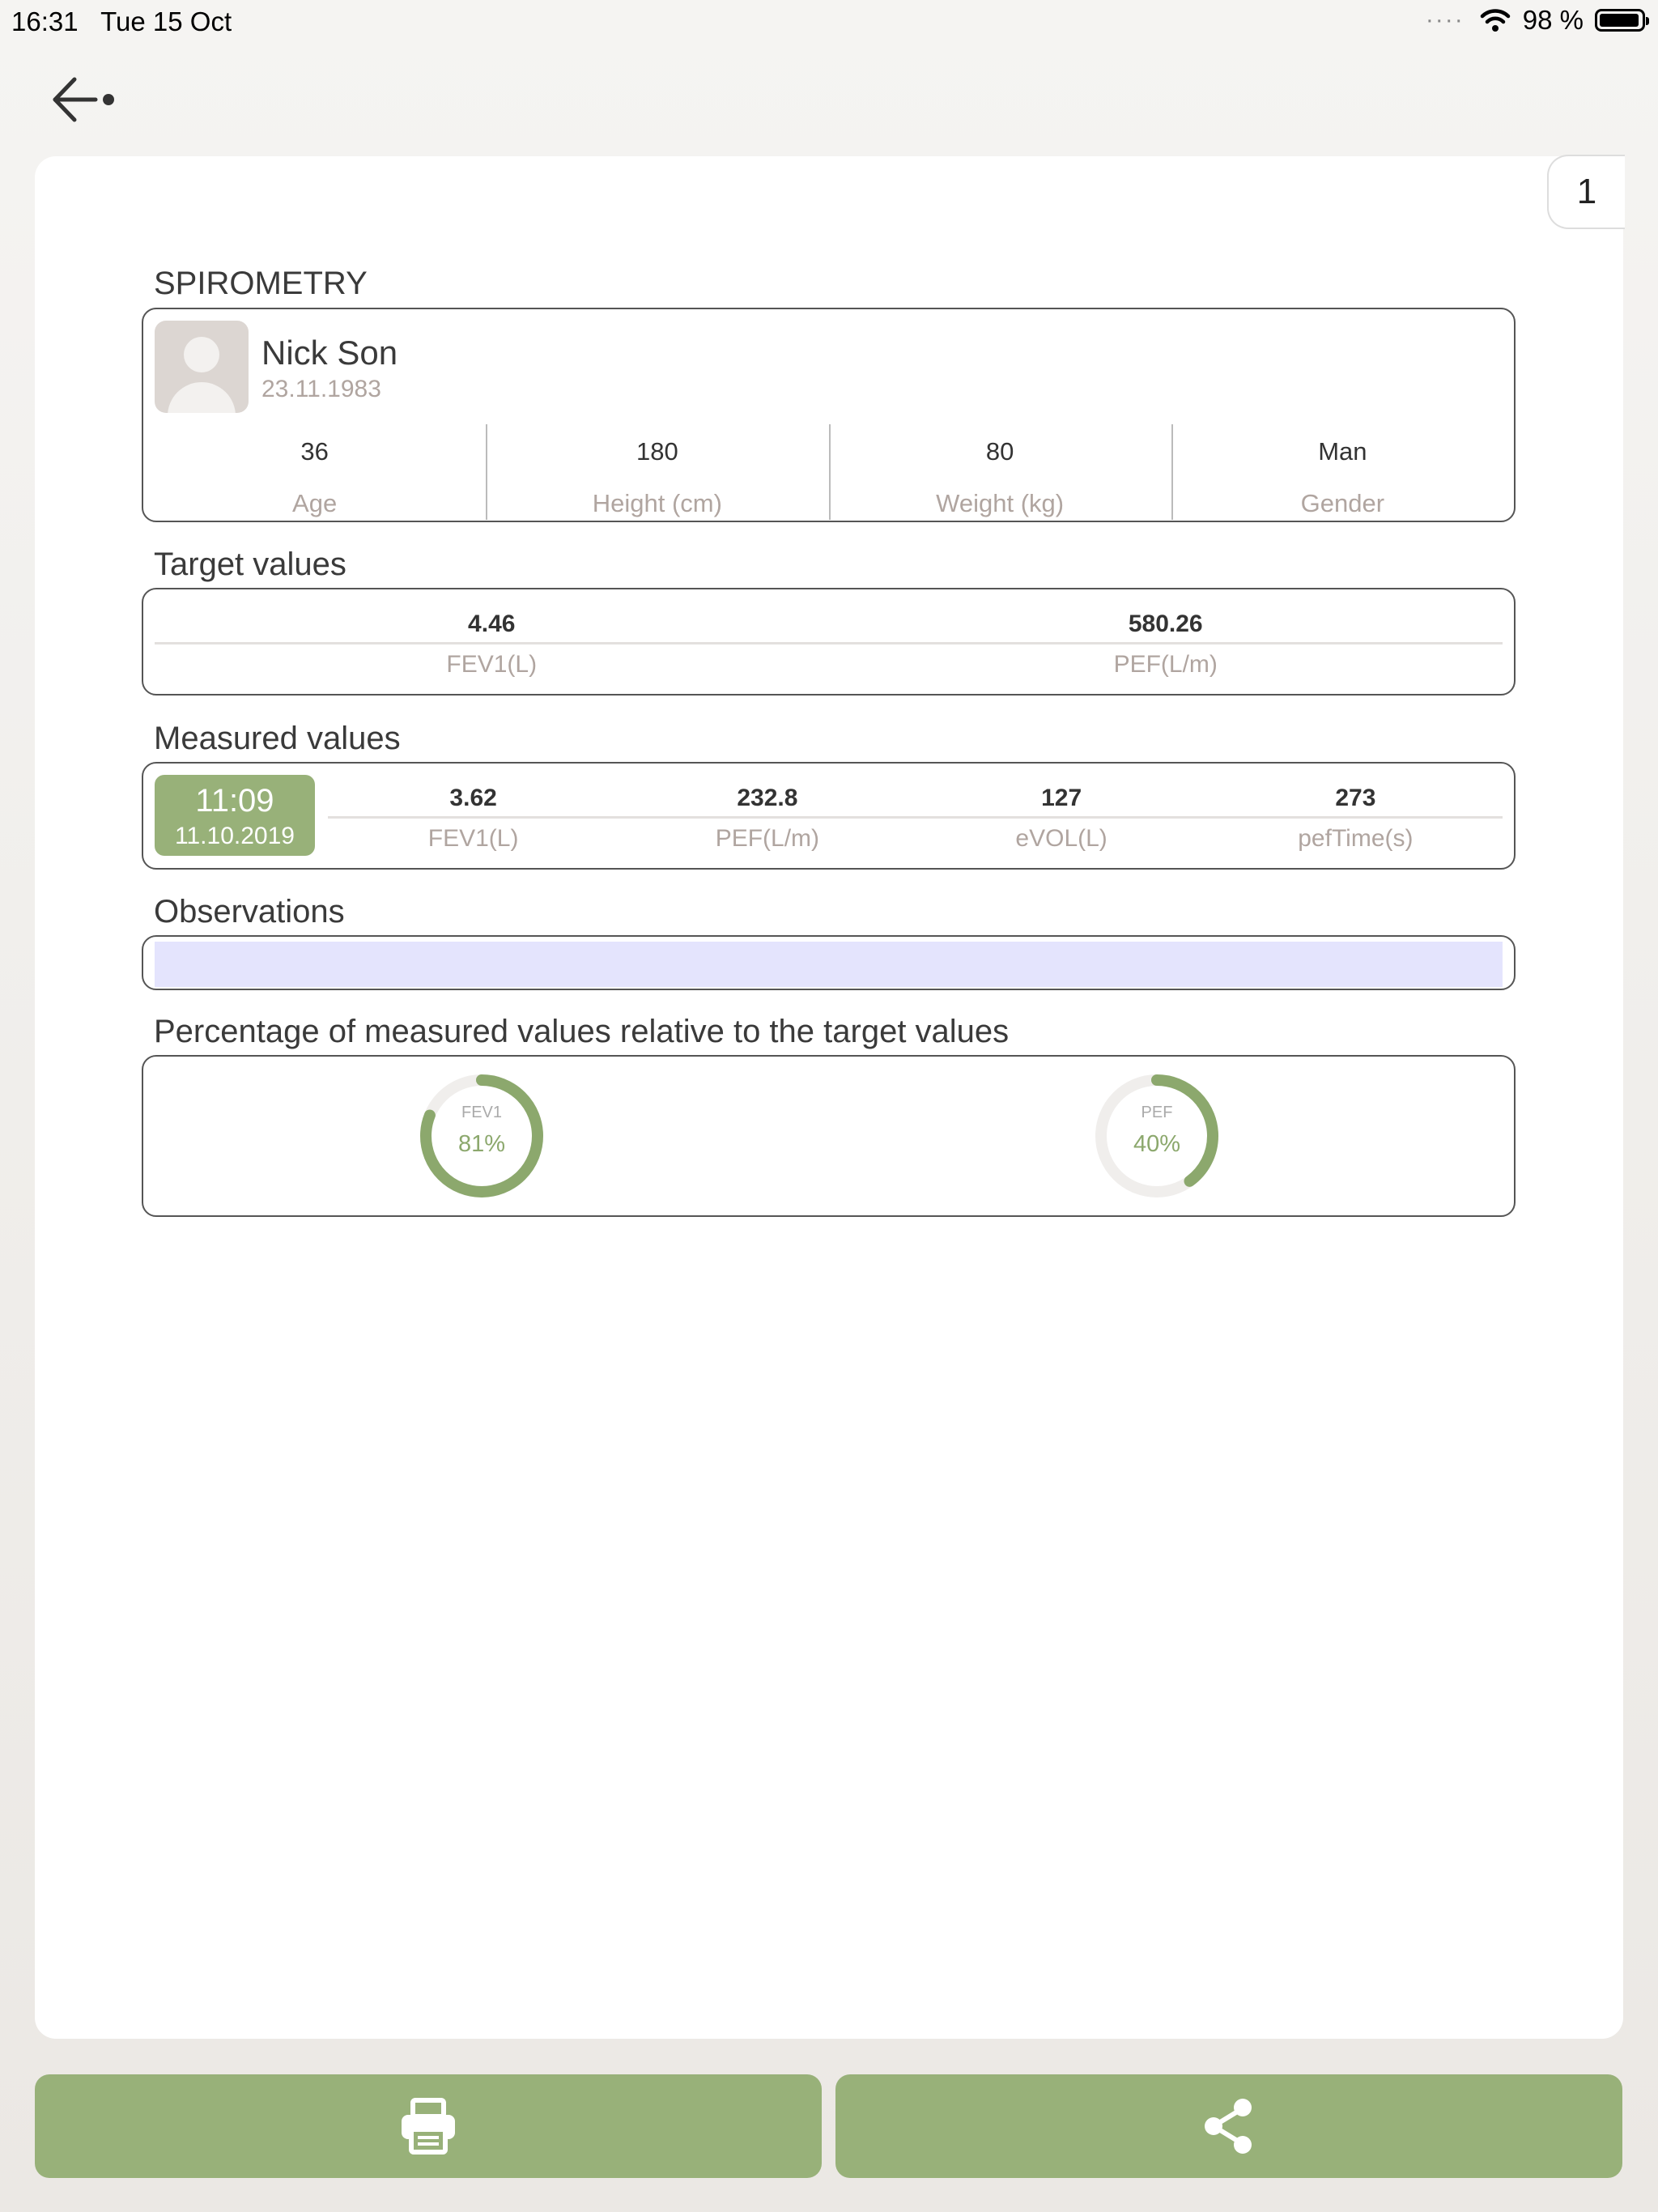 The width and height of the screenshot is (1658, 2212). What do you see at coordinates (250, 564) in the screenshot?
I see `section-title-target: Target values` at bounding box center [250, 564].